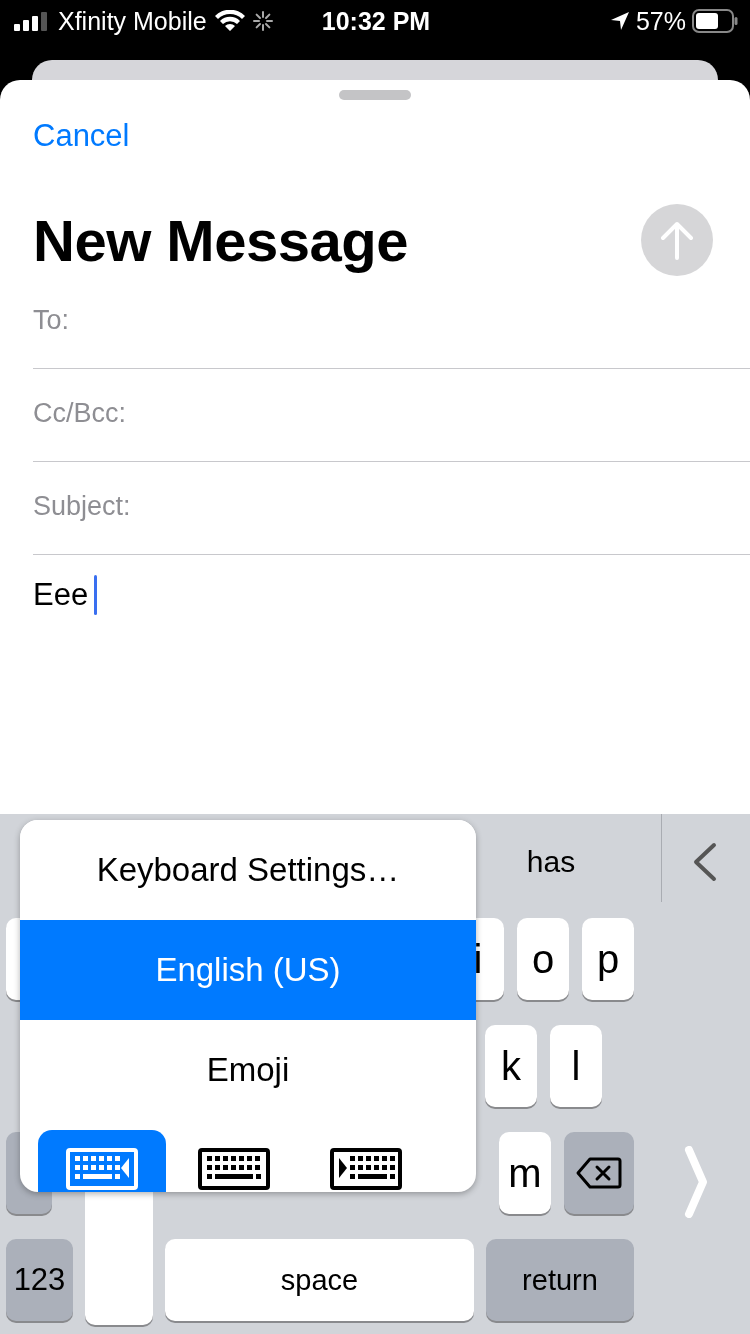 The width and height of the screenshot is (750, 1334). I want to click on text-cursor, so click(96, 595).